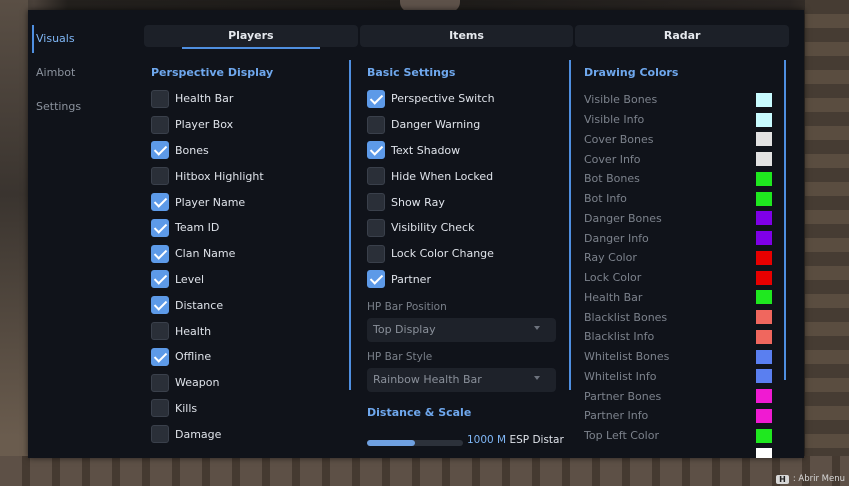 Image resolution: width=849 pixels, height=486 pixels. What do you see at coordinates (251, 37) in the screenshot?
I see `tab-players: Players` at bounding box center [251, 37].